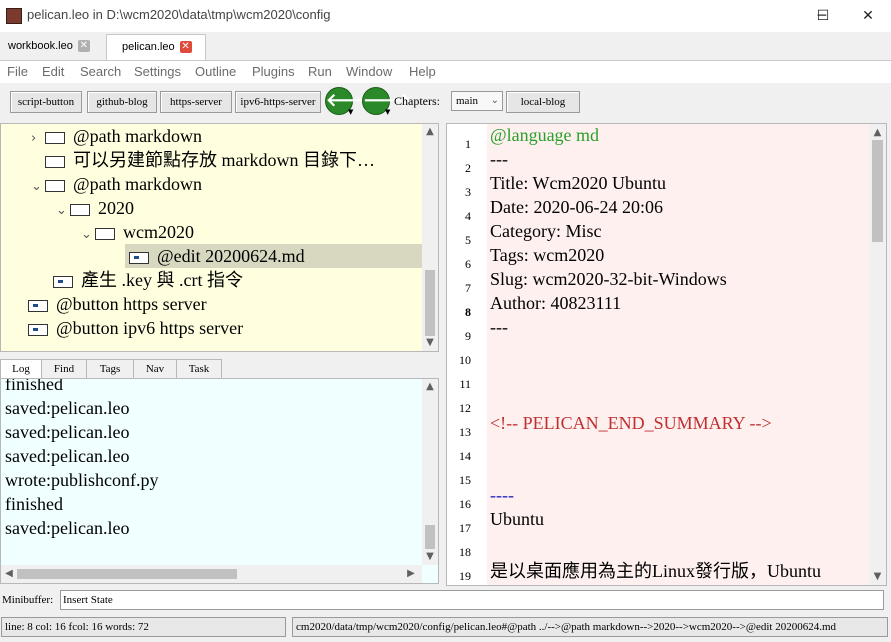  I want to click on tab-label: workbook.leo, so click(40, 46).